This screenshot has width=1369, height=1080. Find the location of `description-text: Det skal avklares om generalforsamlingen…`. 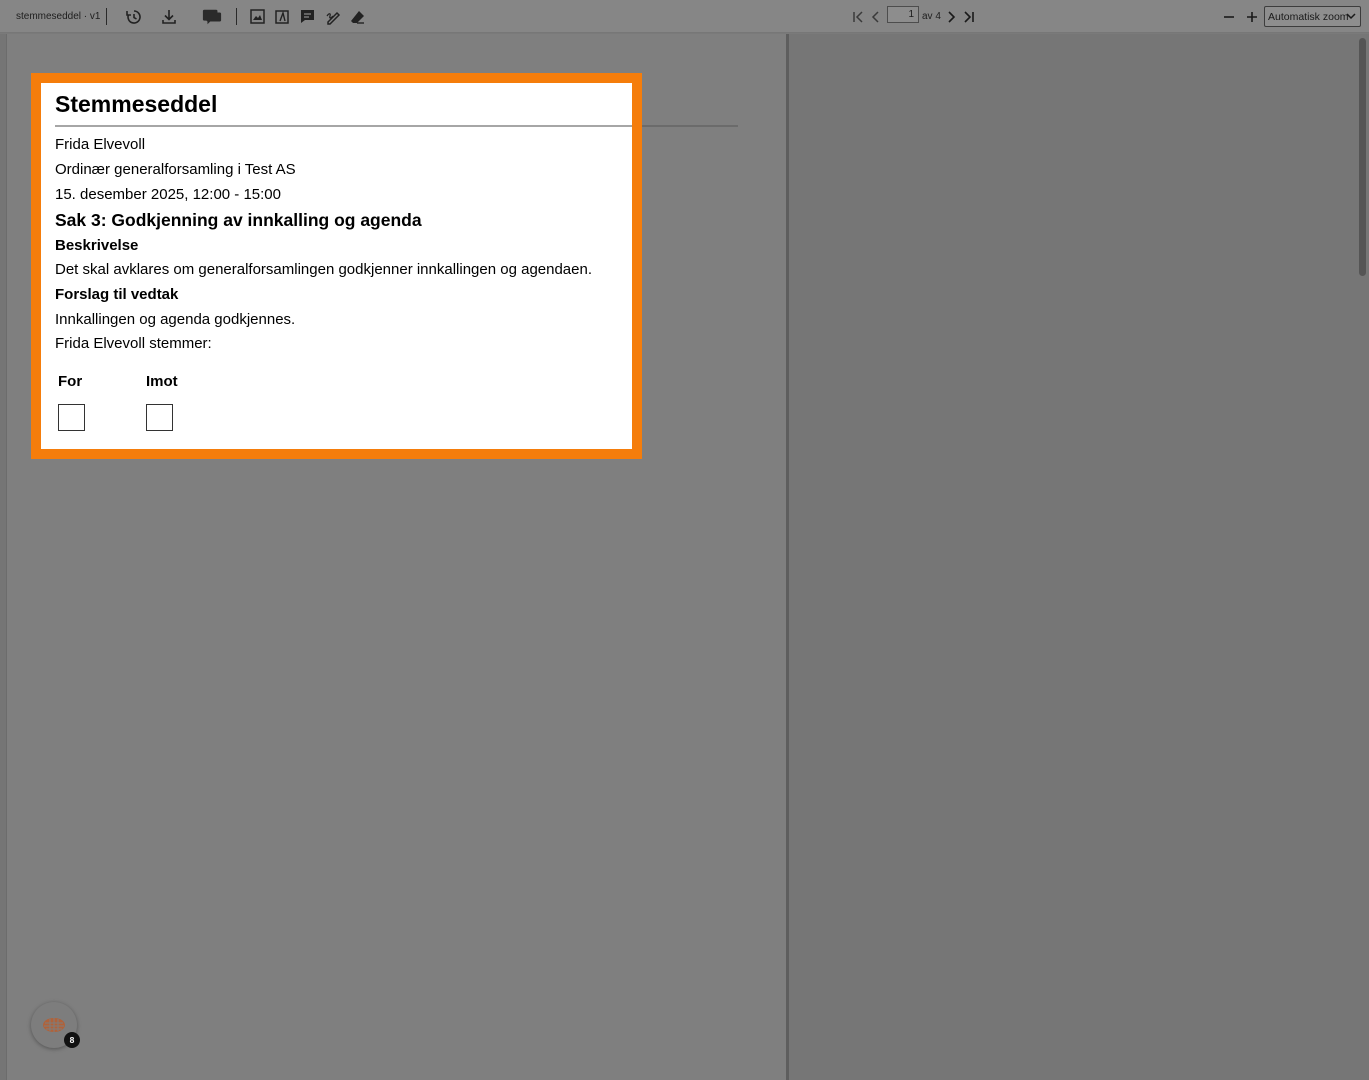

description-text: Det skal avklares om generalforsamlingen… is located at coordinates (324, 269).